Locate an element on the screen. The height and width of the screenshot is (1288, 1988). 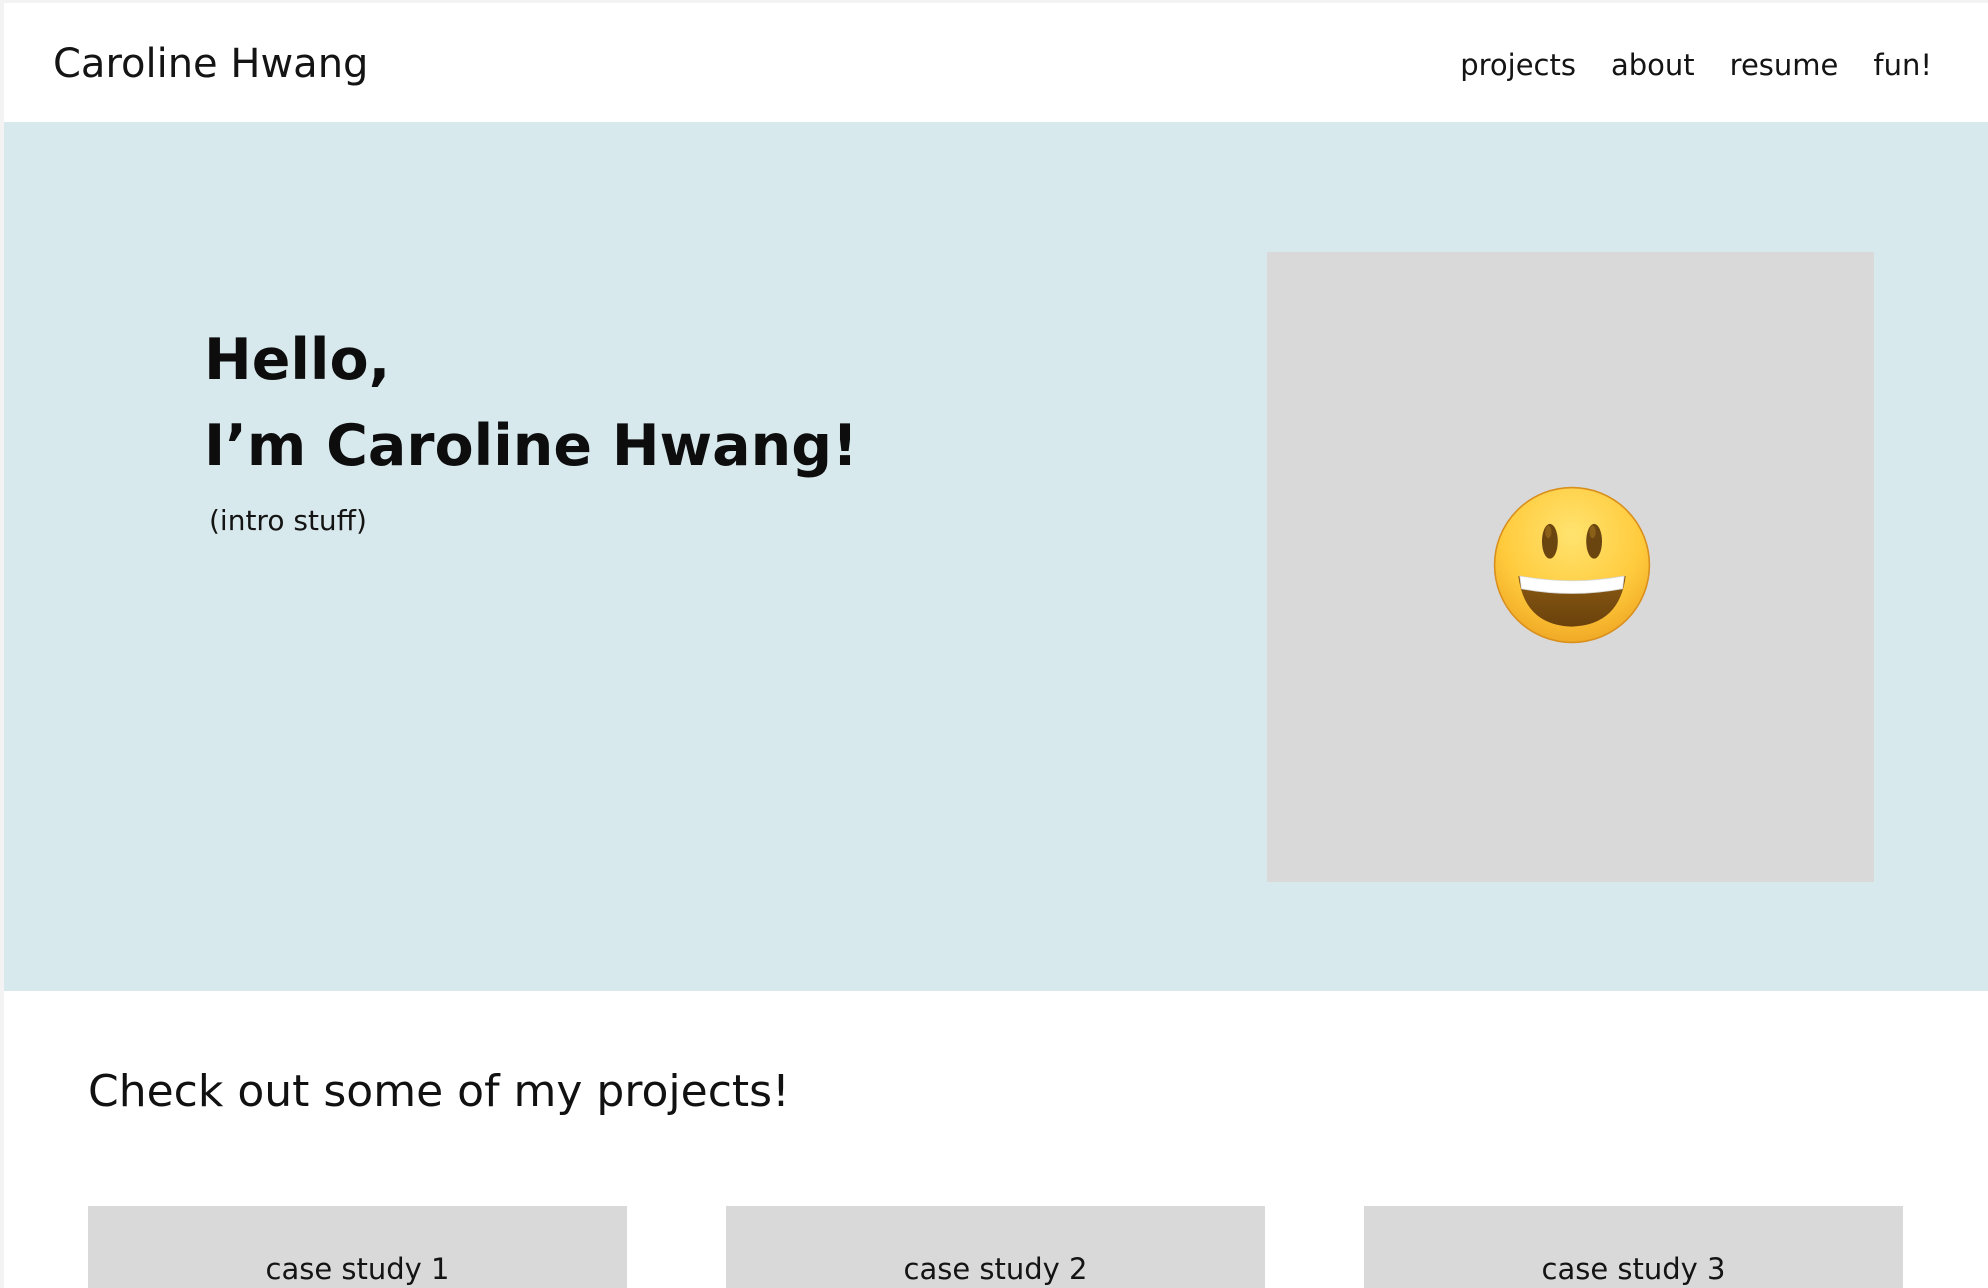
smiley-face-icon is located at coordinates (1572, 565).